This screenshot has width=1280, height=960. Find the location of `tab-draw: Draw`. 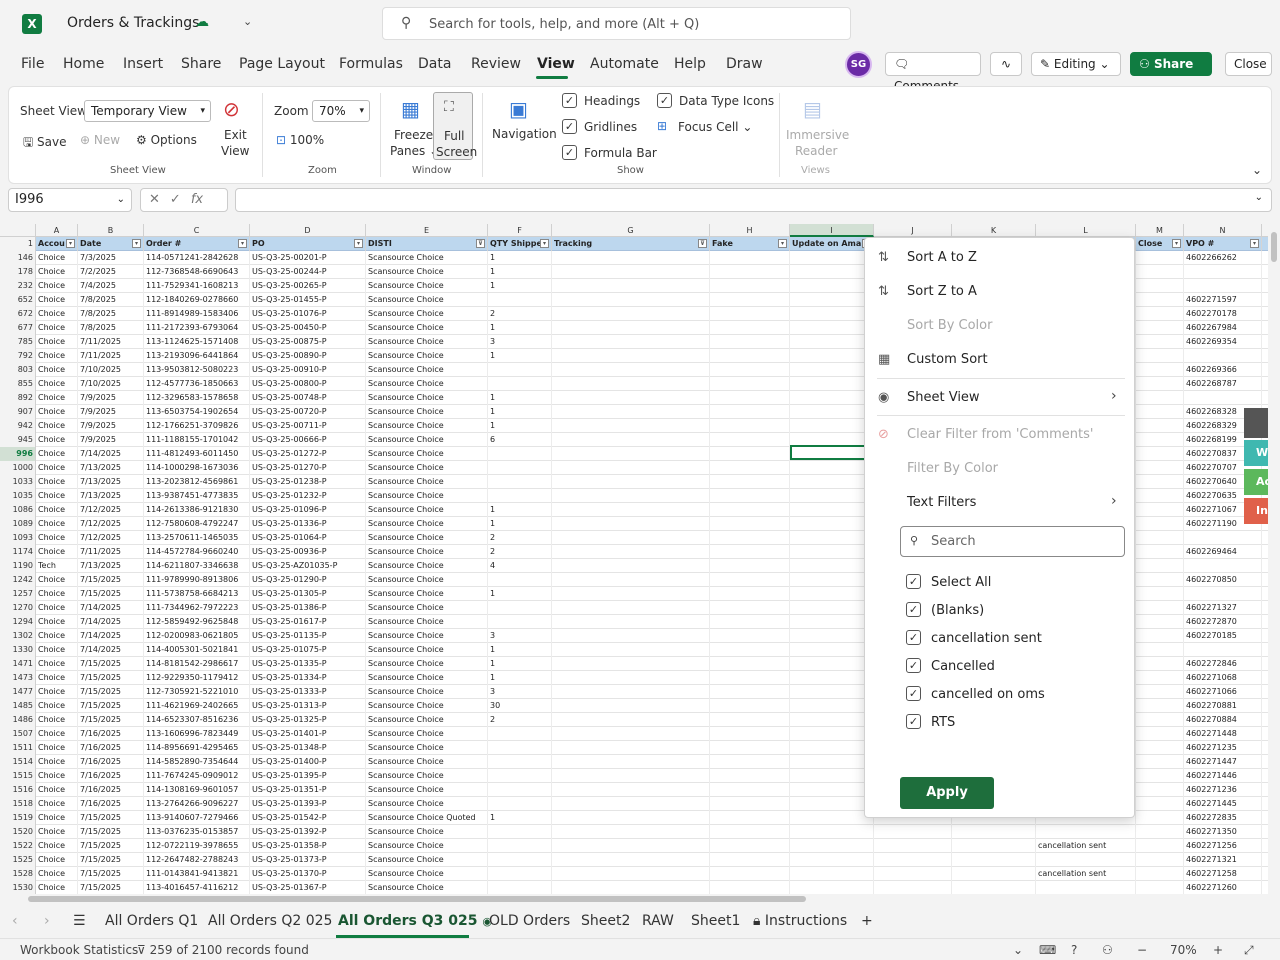

tab-draw: Draw is located at coordinates (744, 64).